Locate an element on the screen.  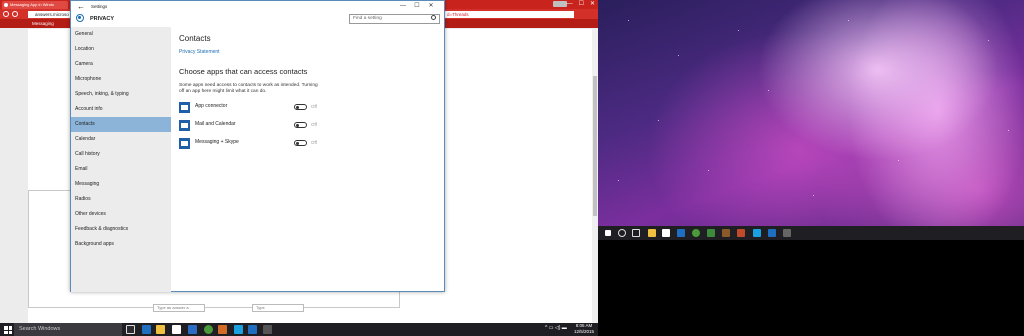
secondary-monitor-blank-area is located at coordinates (811, 288).